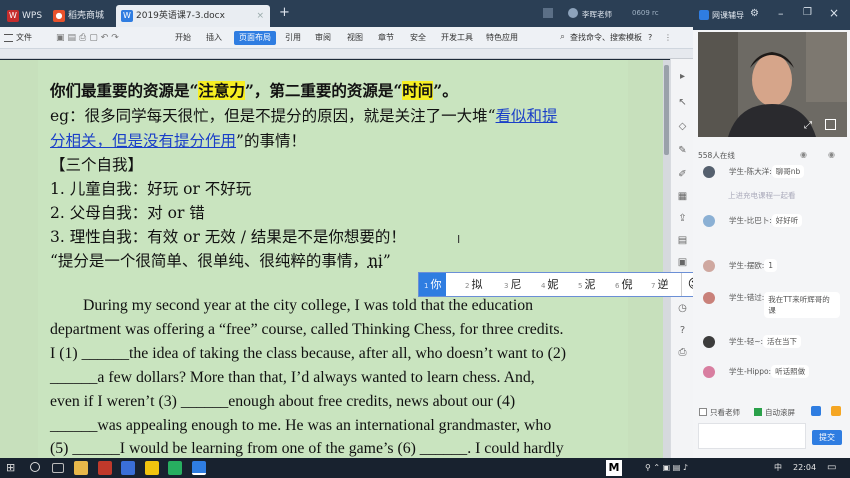 The height and width of the screenshot is (478, 850). Describe the element at coordinates (433, 284) in the screenshot. I see `ime-candidate: 1你` at that location.